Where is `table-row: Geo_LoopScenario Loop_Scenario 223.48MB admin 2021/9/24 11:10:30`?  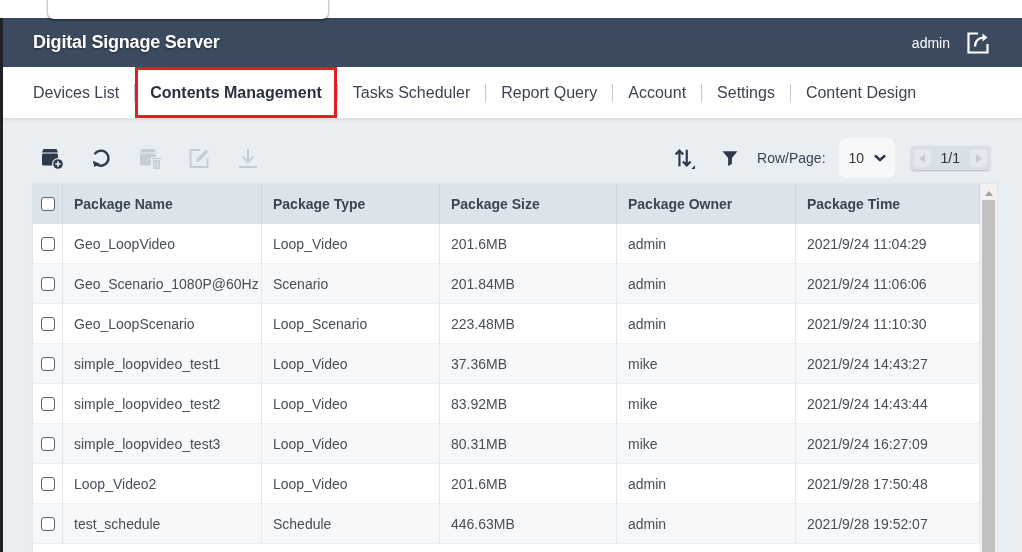
table-row: Geo_LoopScenario Loop_Scenario 223.48MB admin 2021/9/24 11:10:30 is located at coordinates (506, 324).